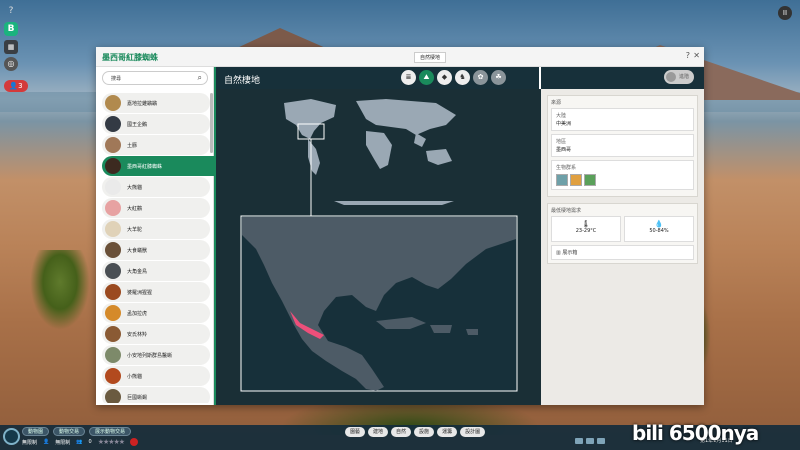 The image size is (800, 450). I want to click on pause-icon: II, so click(785, 13).